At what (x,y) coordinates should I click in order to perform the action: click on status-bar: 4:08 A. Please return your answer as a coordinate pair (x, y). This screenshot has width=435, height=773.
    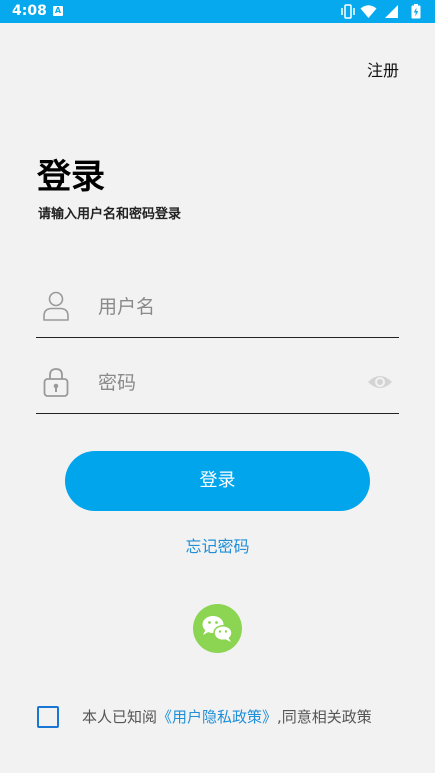
    Looking at the image, I should click on (217, 11).